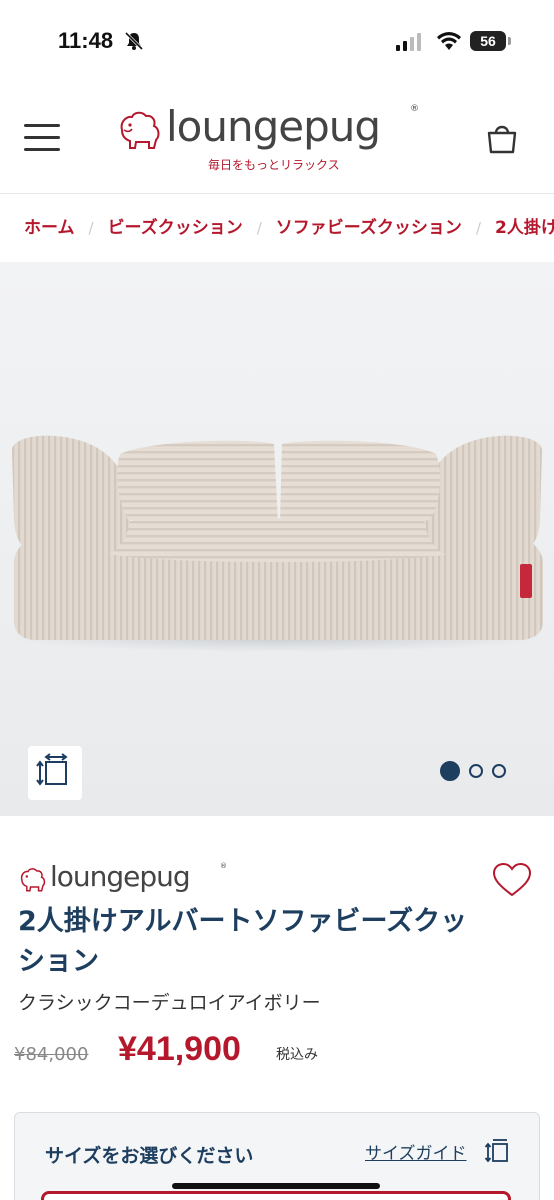 The width and height of the screenshot is (554, 1200). I want to click on site-header: loungepug ® 毎日をもっとリラックス, so click(277, 139).